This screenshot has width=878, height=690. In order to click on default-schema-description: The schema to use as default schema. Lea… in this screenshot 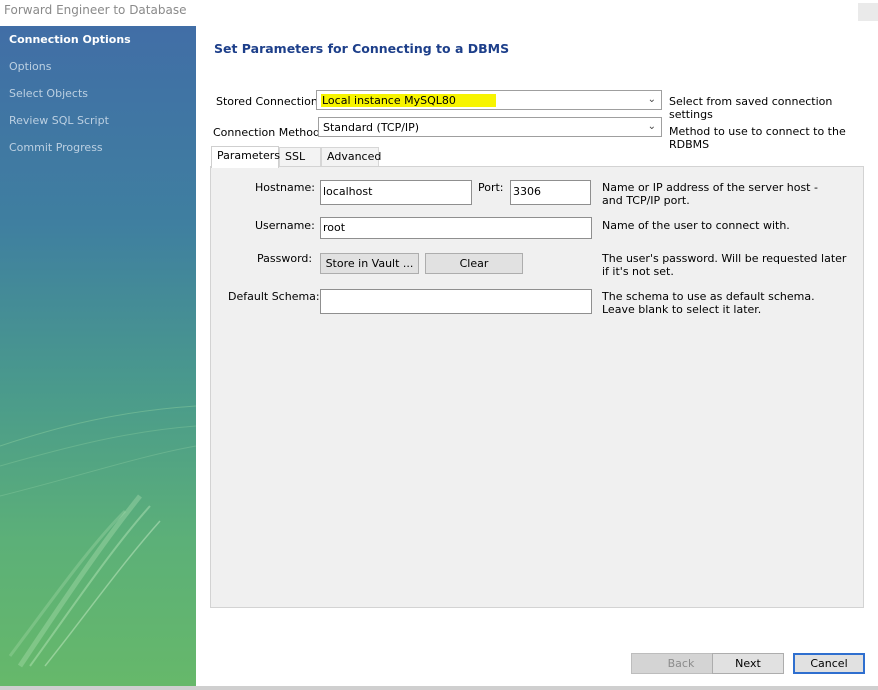, I will do `click(708, 303)`.